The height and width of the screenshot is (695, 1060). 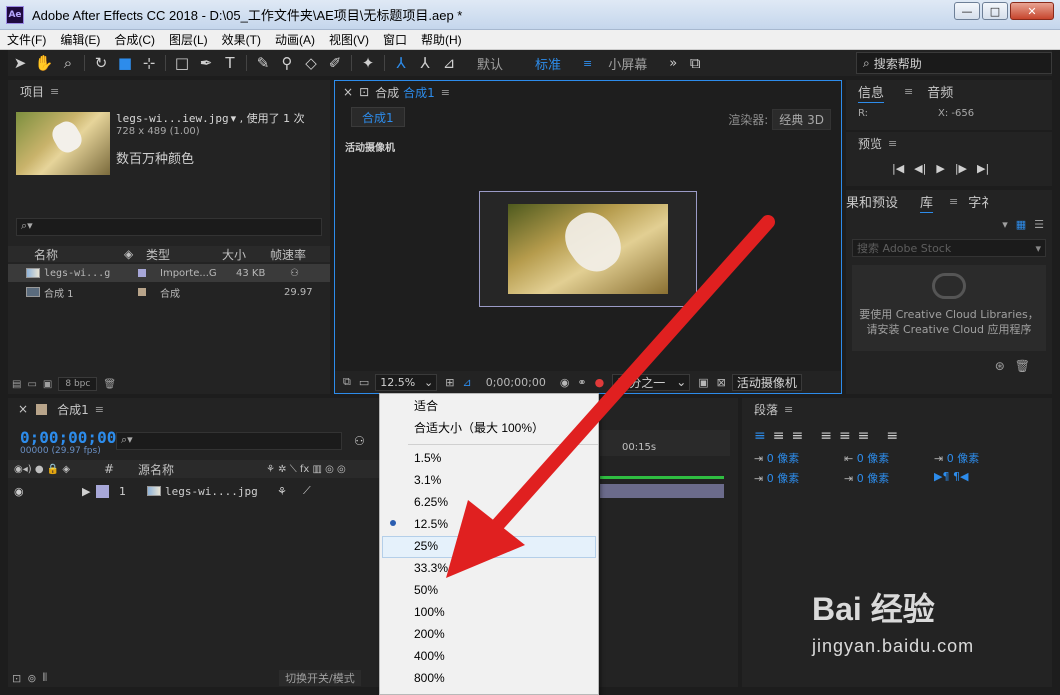 What do you see at coordinates (995, 11) in the screenshot?
I see `maximize-button: □` at bounding box center [995, 11].